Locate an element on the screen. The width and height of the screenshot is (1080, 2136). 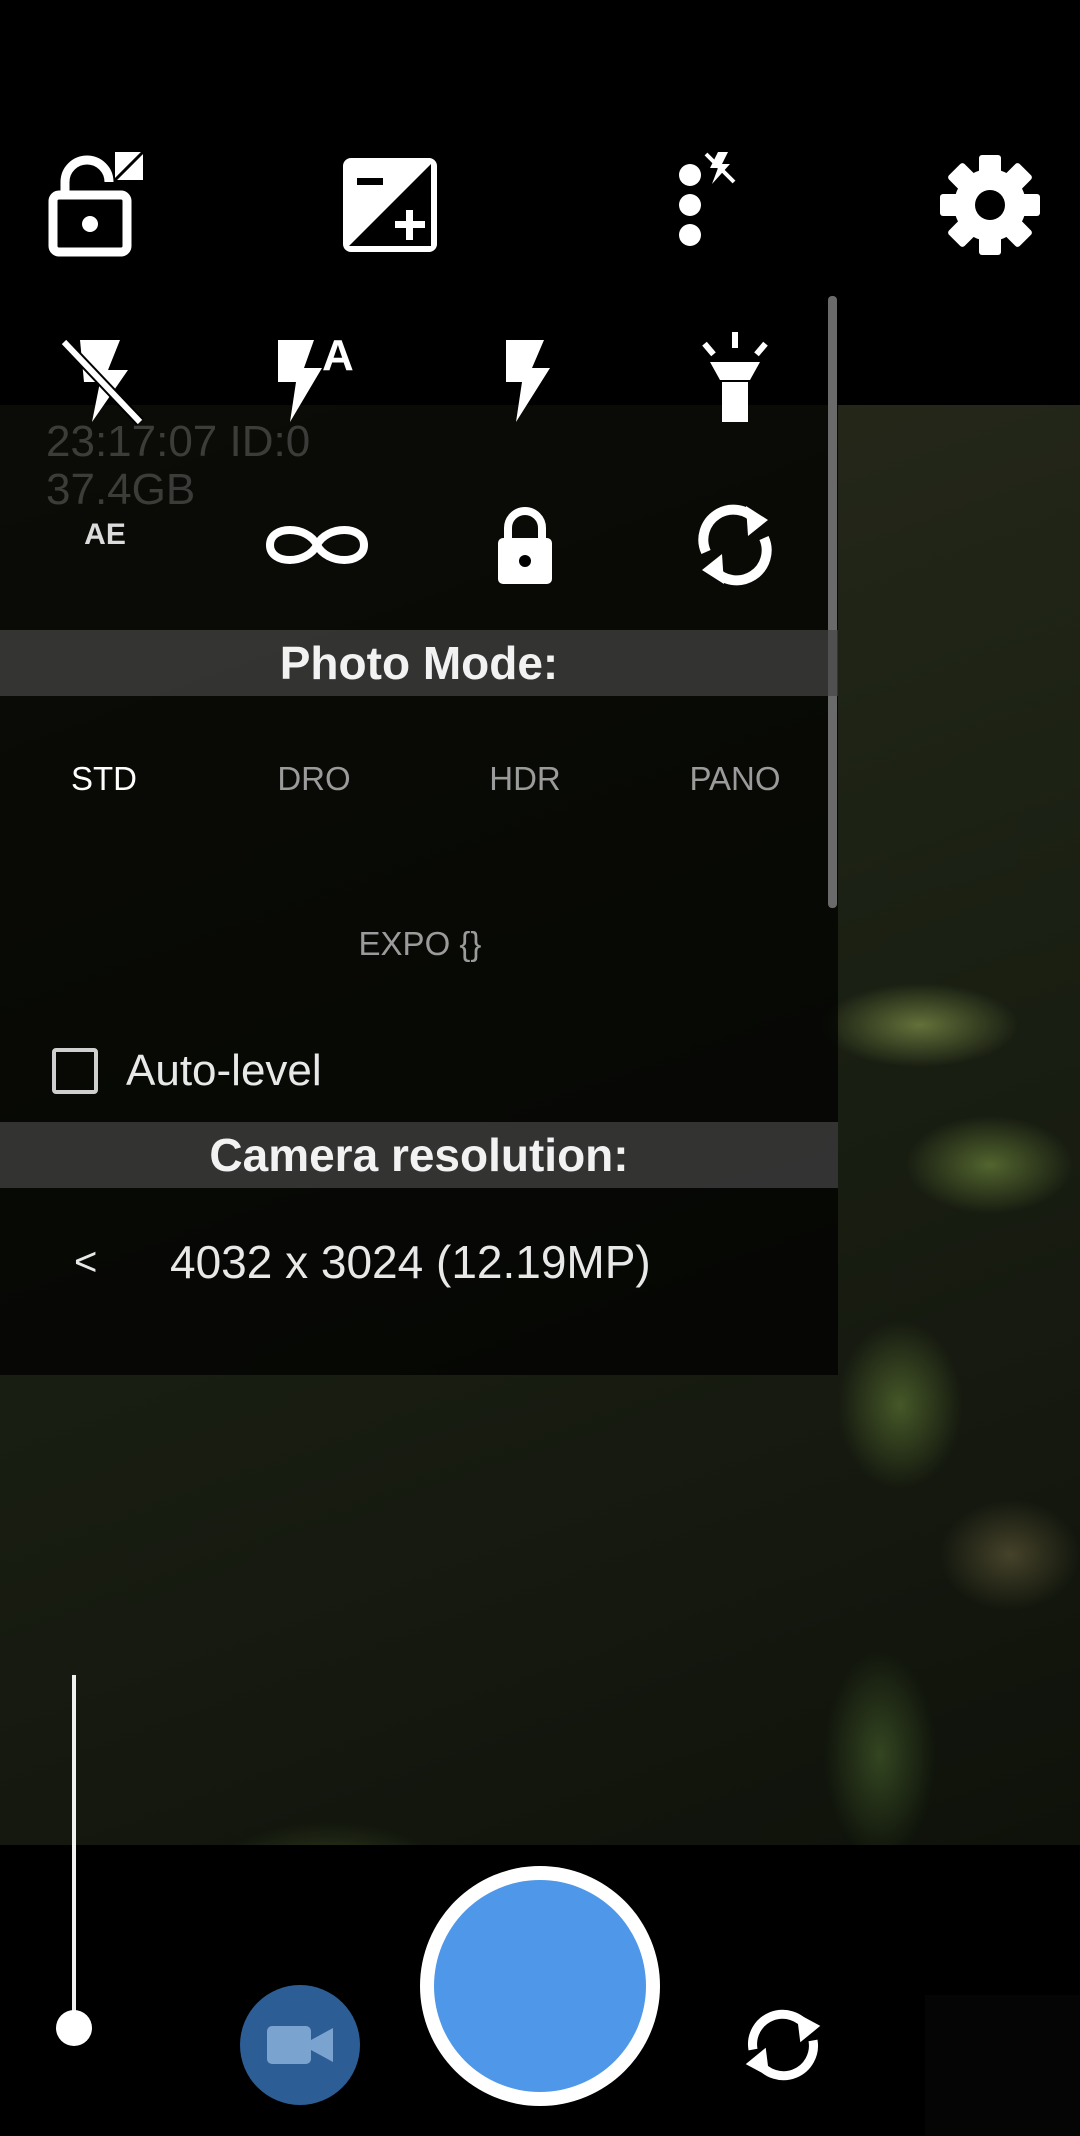
switch-camera-icon is located at coordinates (783, 2045).